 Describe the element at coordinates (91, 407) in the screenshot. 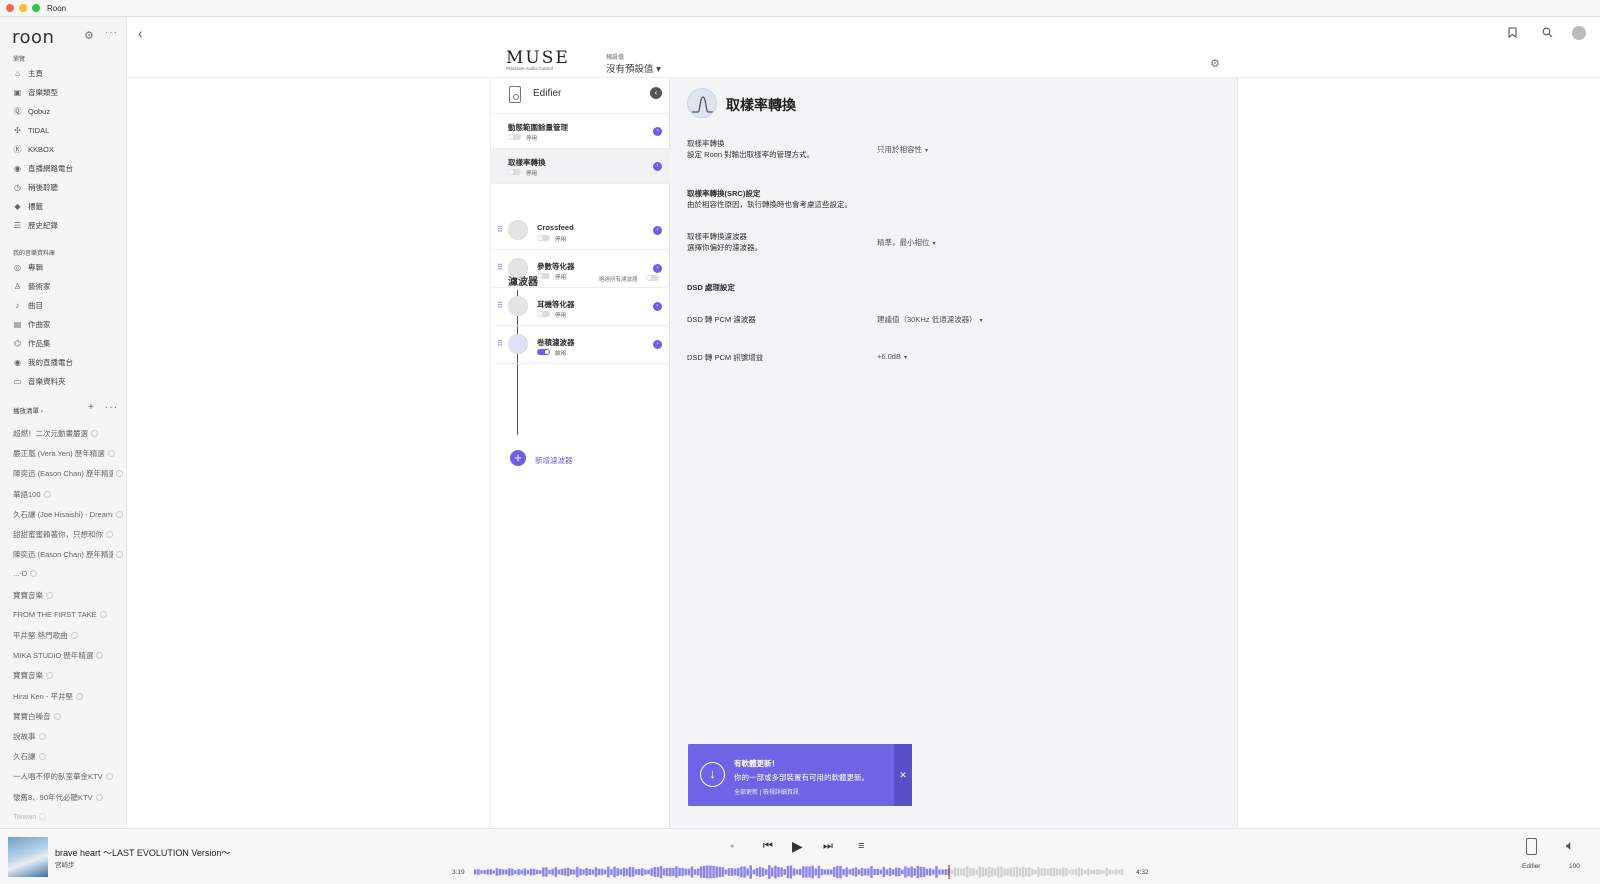

I see `add-playlist-icon: +` at that location.